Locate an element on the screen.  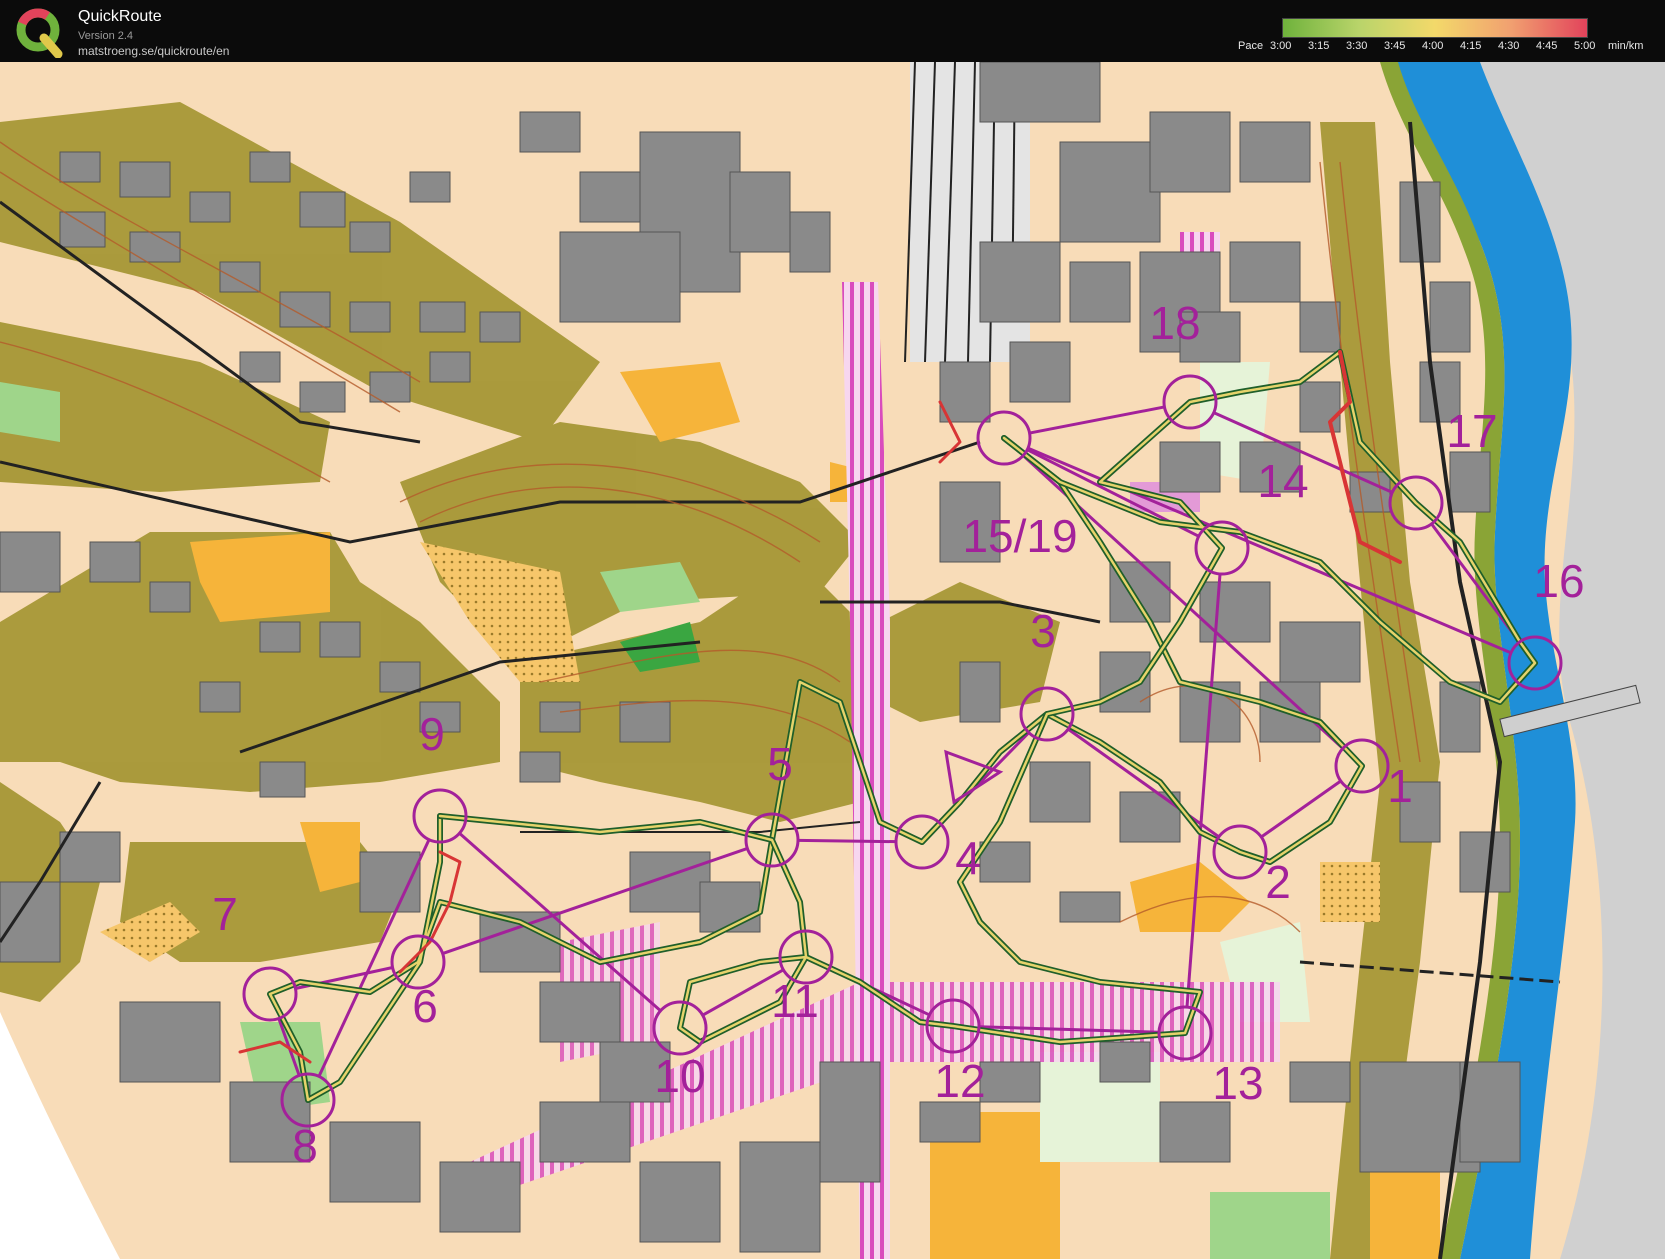
pace-tick: 4:30 is located at coordinates (1509, 46).